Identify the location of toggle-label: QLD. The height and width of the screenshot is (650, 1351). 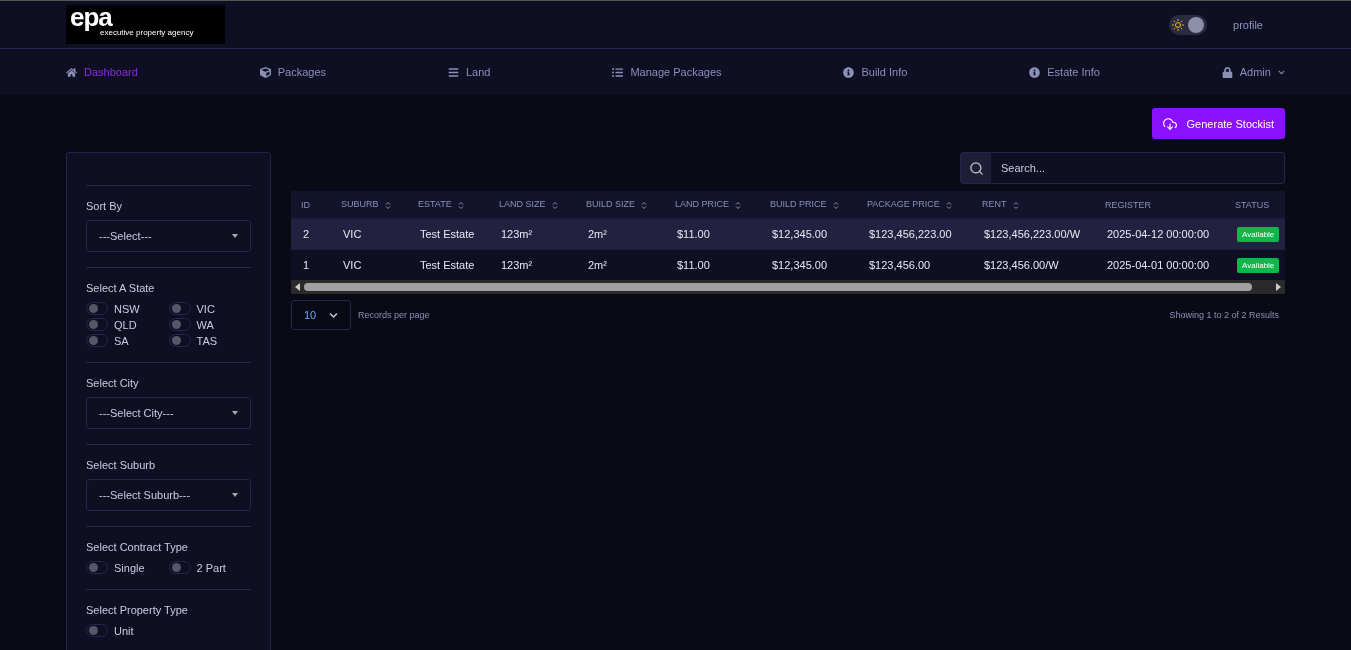
(125, 324).